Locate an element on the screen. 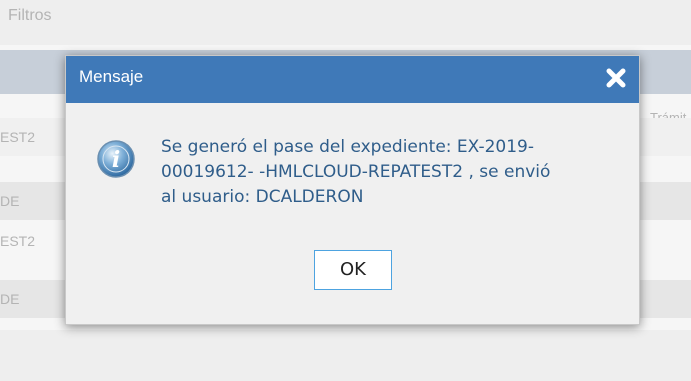 Image resolution: width=691 pixels, height=381 pixels. message-line: al usuario: DCALDERON is located at coordinates (262, 197).